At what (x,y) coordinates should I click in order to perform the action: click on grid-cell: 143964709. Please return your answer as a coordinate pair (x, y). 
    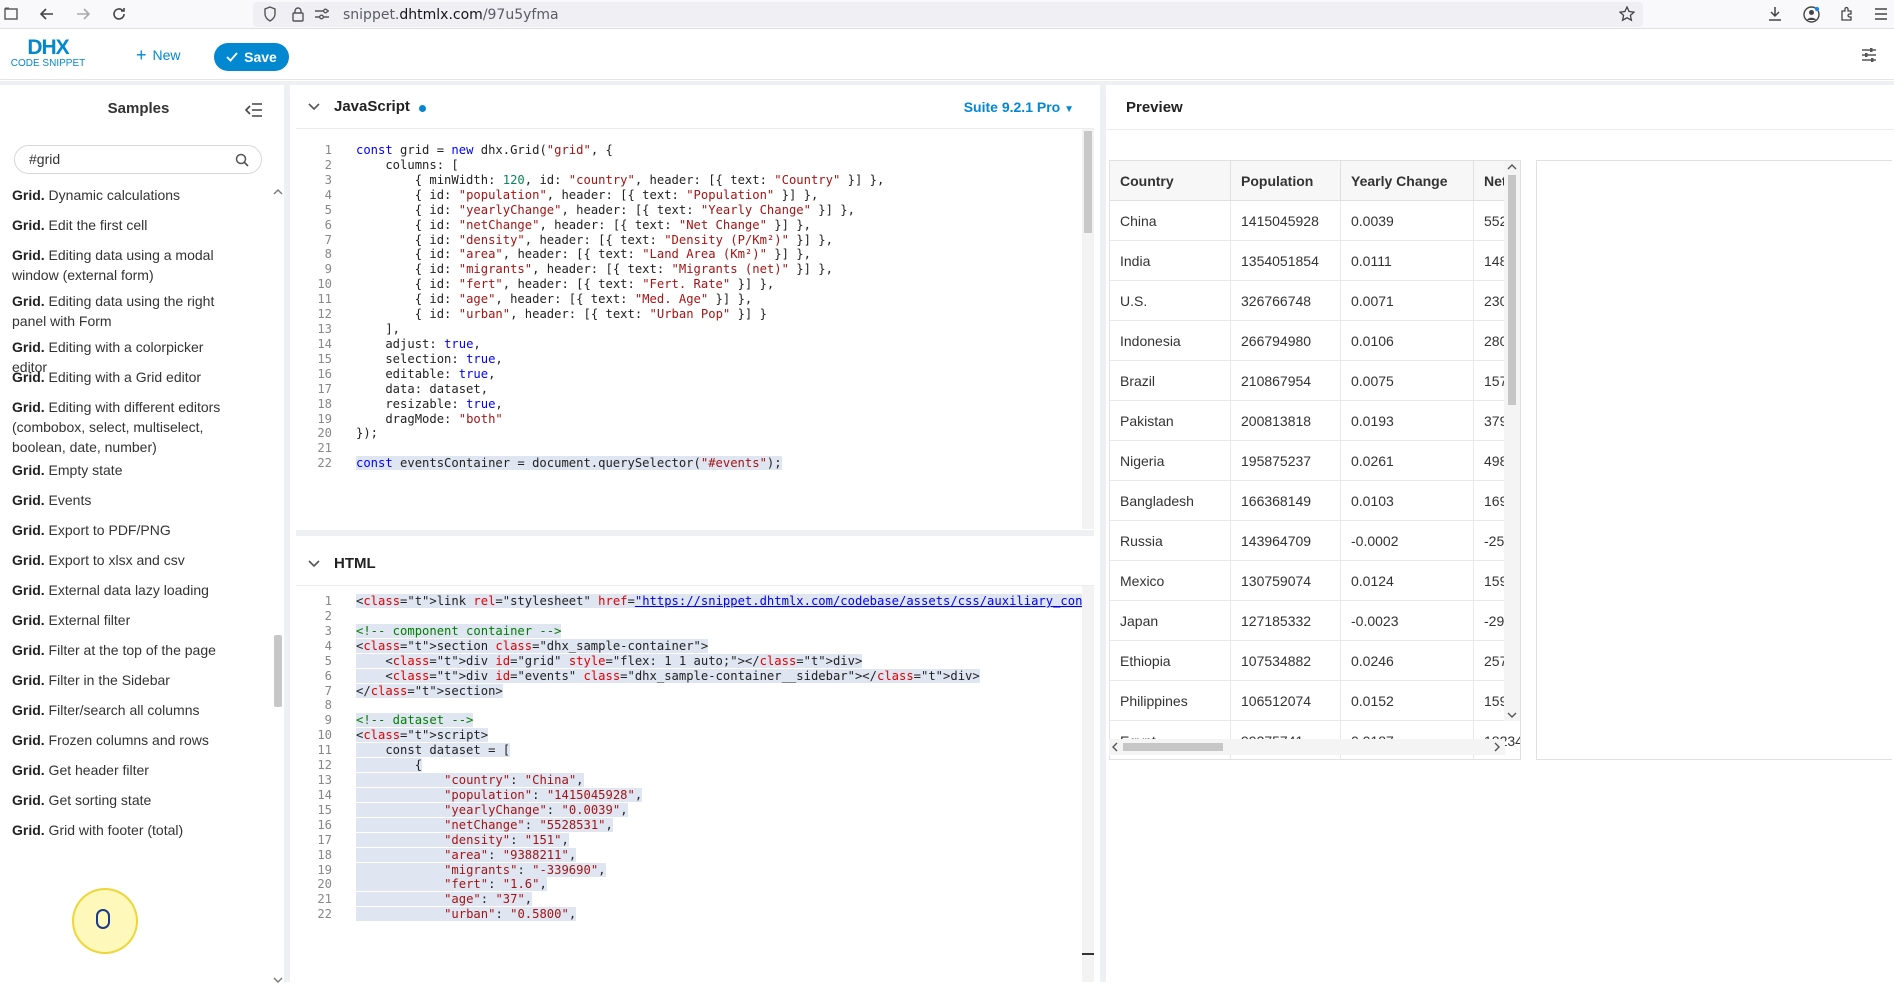
    Looking at the image, I should click on (1286, 541).